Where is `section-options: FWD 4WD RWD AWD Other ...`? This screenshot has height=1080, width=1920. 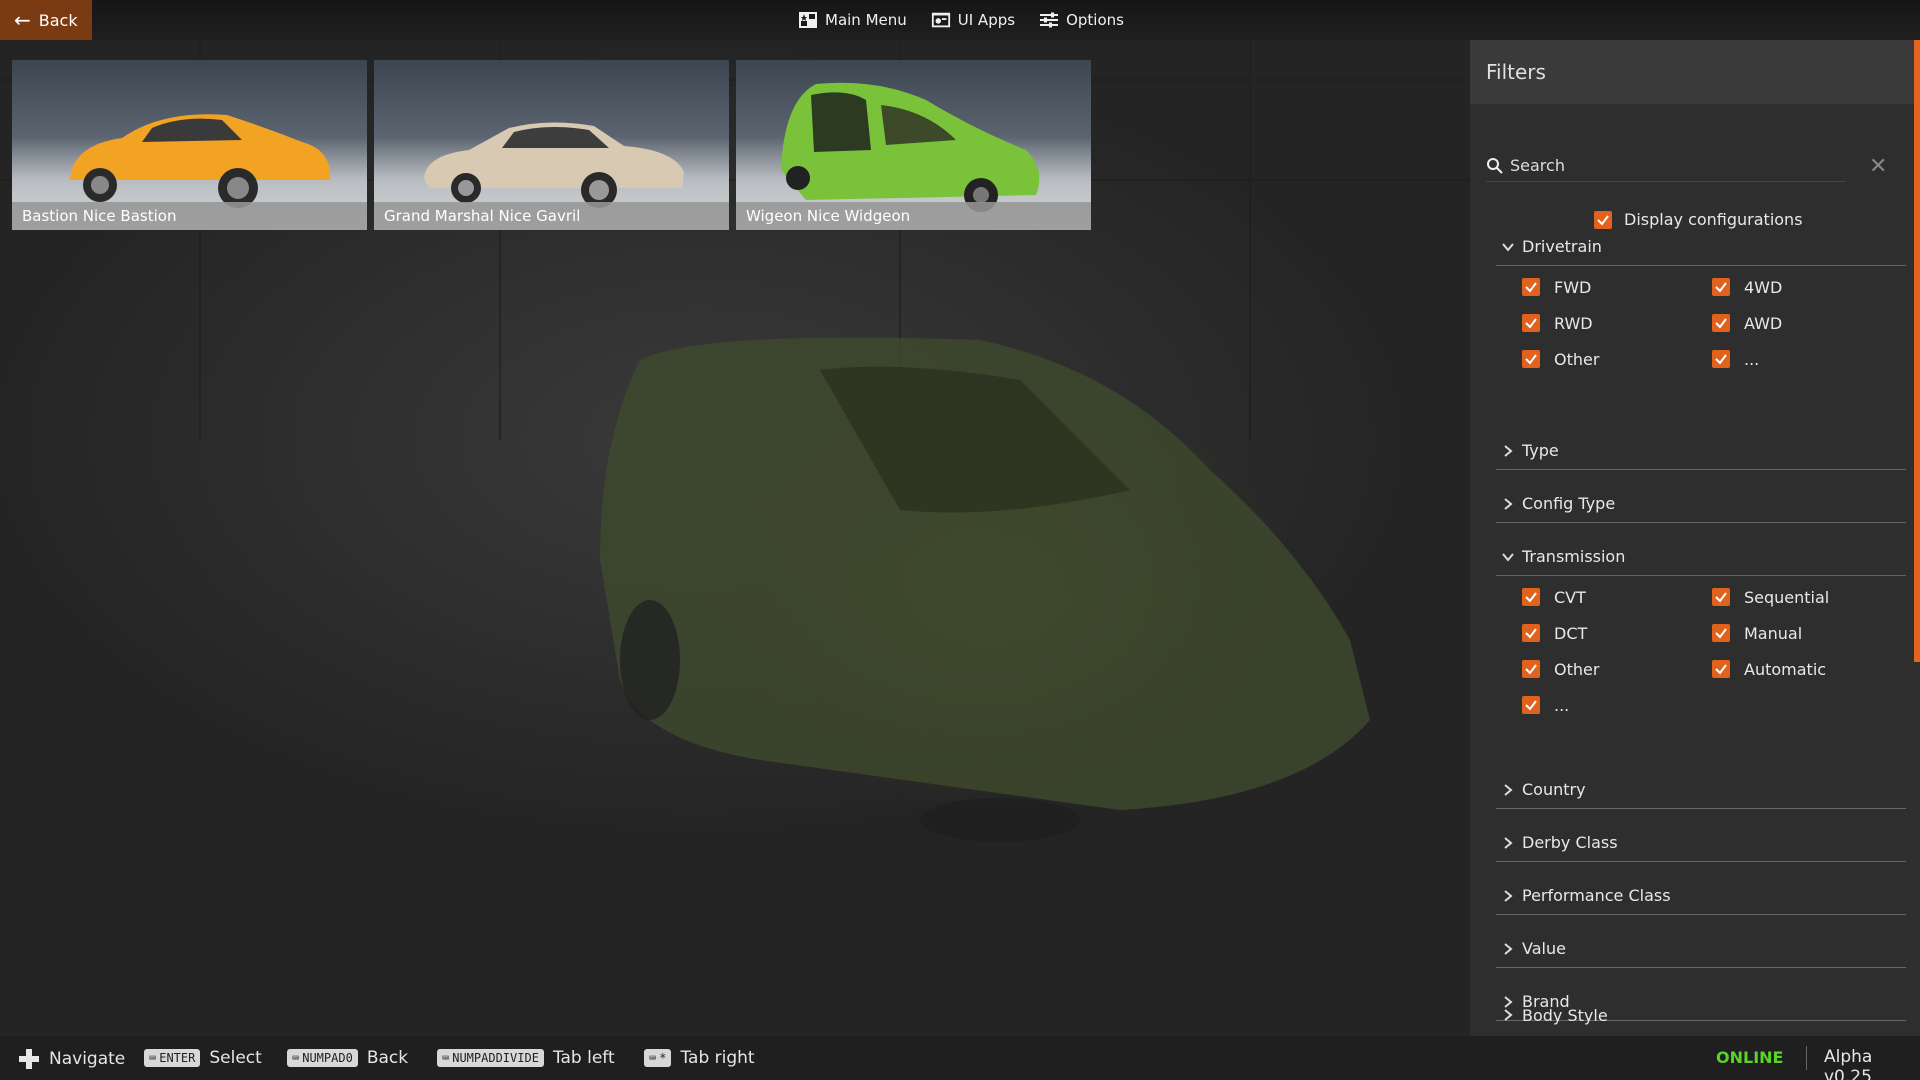 section-options: FWD 4WD RWD AWD Other ... is located at coordinates (1701, 318).